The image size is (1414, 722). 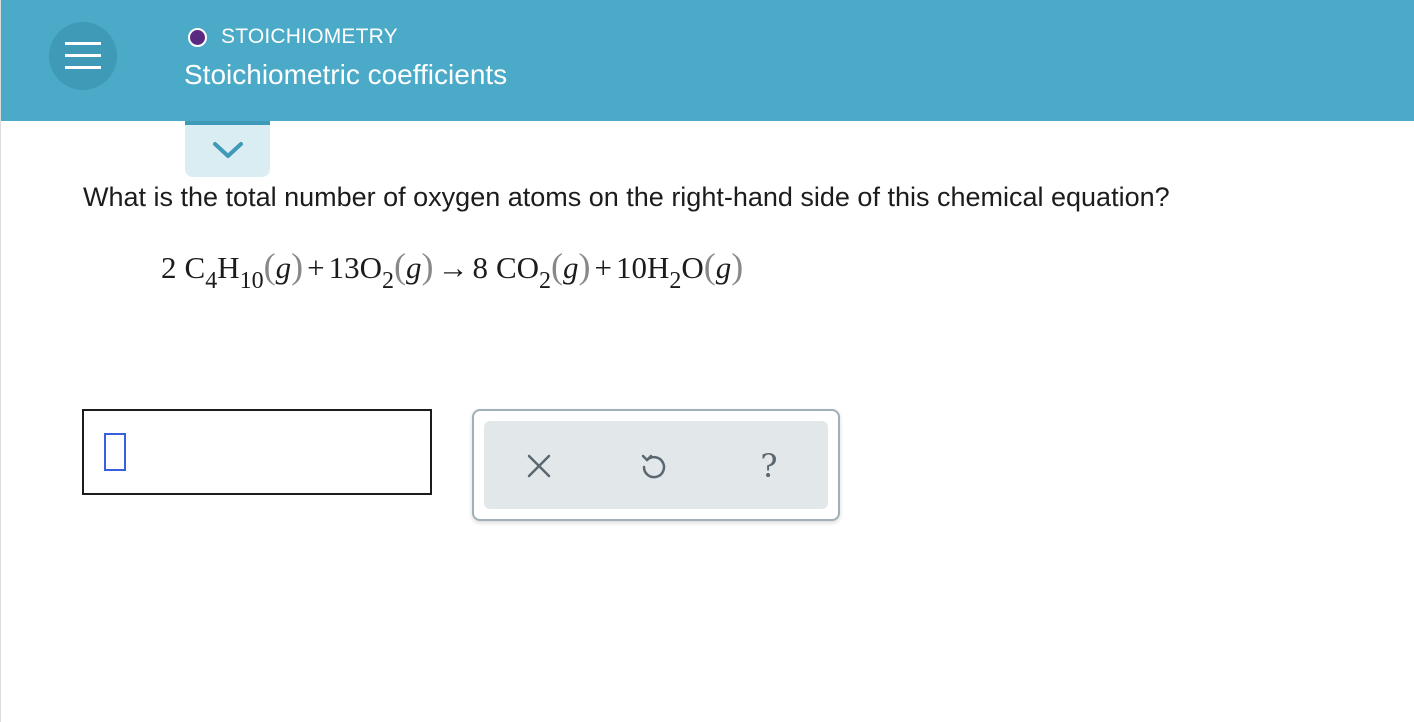 I want to click on reactant-2-subscript: 2, so click(x=387, y=281).